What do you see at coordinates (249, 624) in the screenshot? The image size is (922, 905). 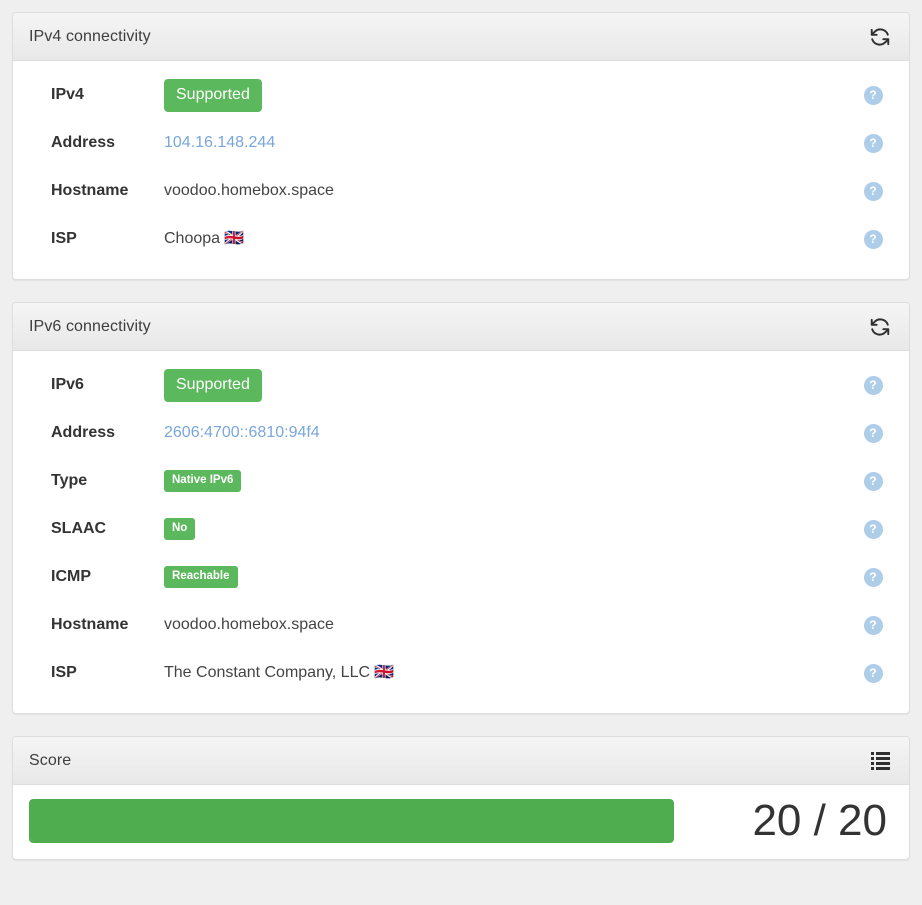 I see `row-value-hostname6: voodoo.homebox.space` at bounding box center [249, 624].